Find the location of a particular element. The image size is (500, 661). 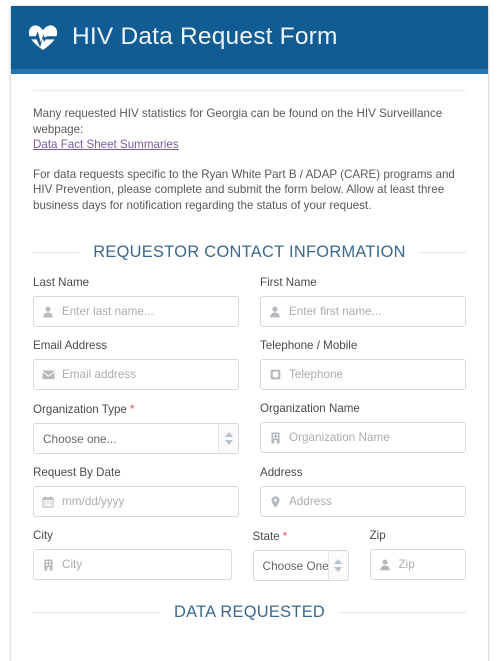

label-state: State * is located at coordinates (301, 536).